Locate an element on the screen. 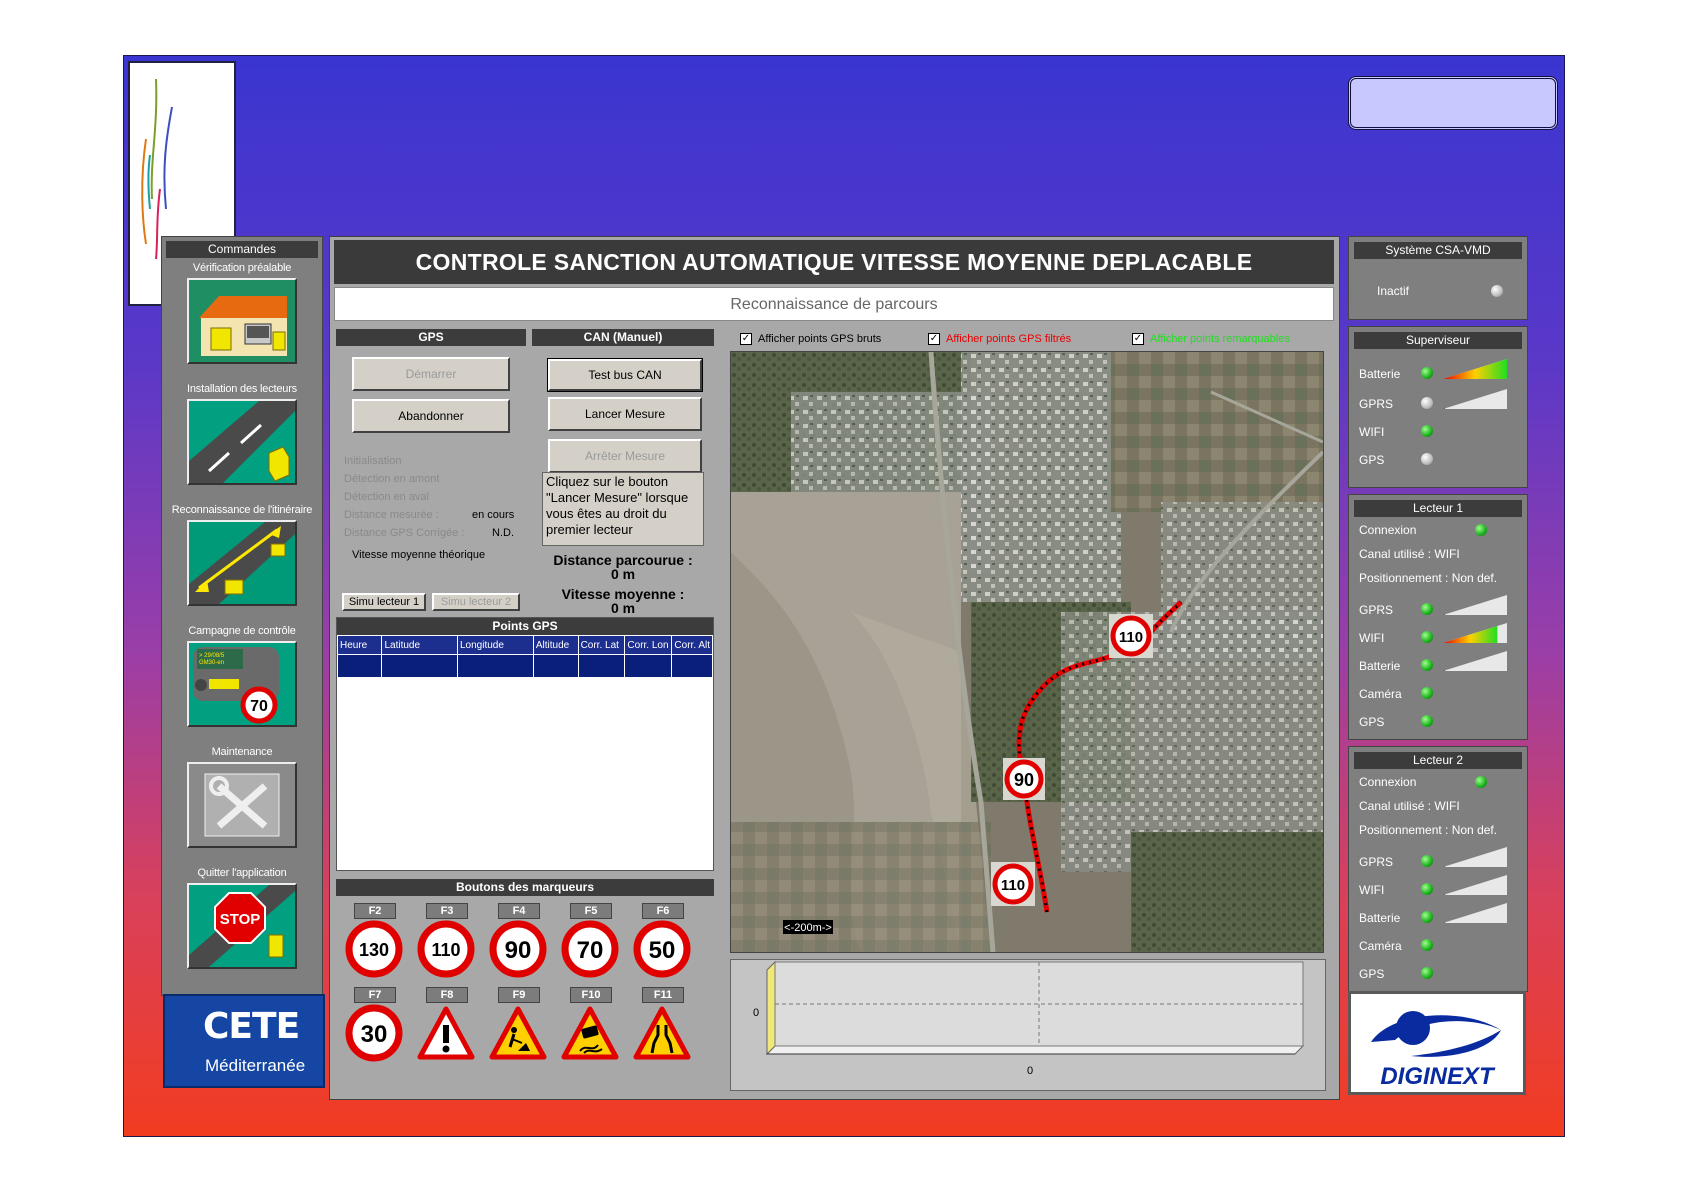  road-install-icon is located at coordinates (242, 442).